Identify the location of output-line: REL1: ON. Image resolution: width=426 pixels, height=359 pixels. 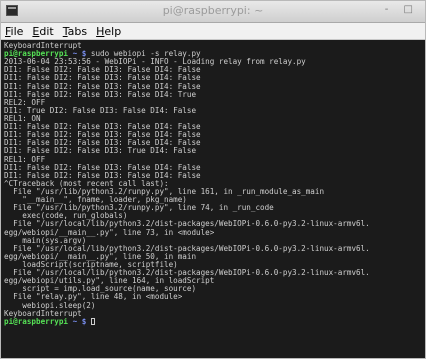
(214, 119).